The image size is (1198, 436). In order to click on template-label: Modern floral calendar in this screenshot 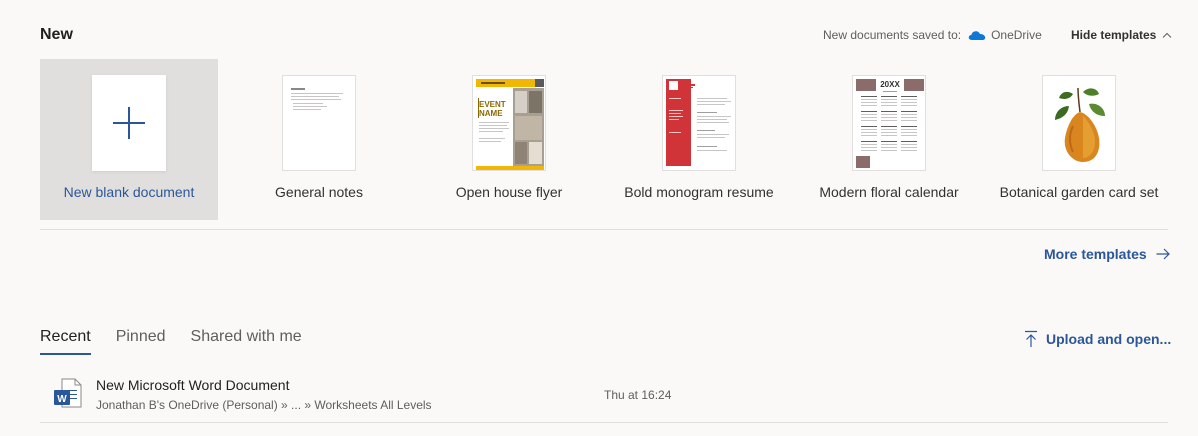, I will do `click(889, 192)`.